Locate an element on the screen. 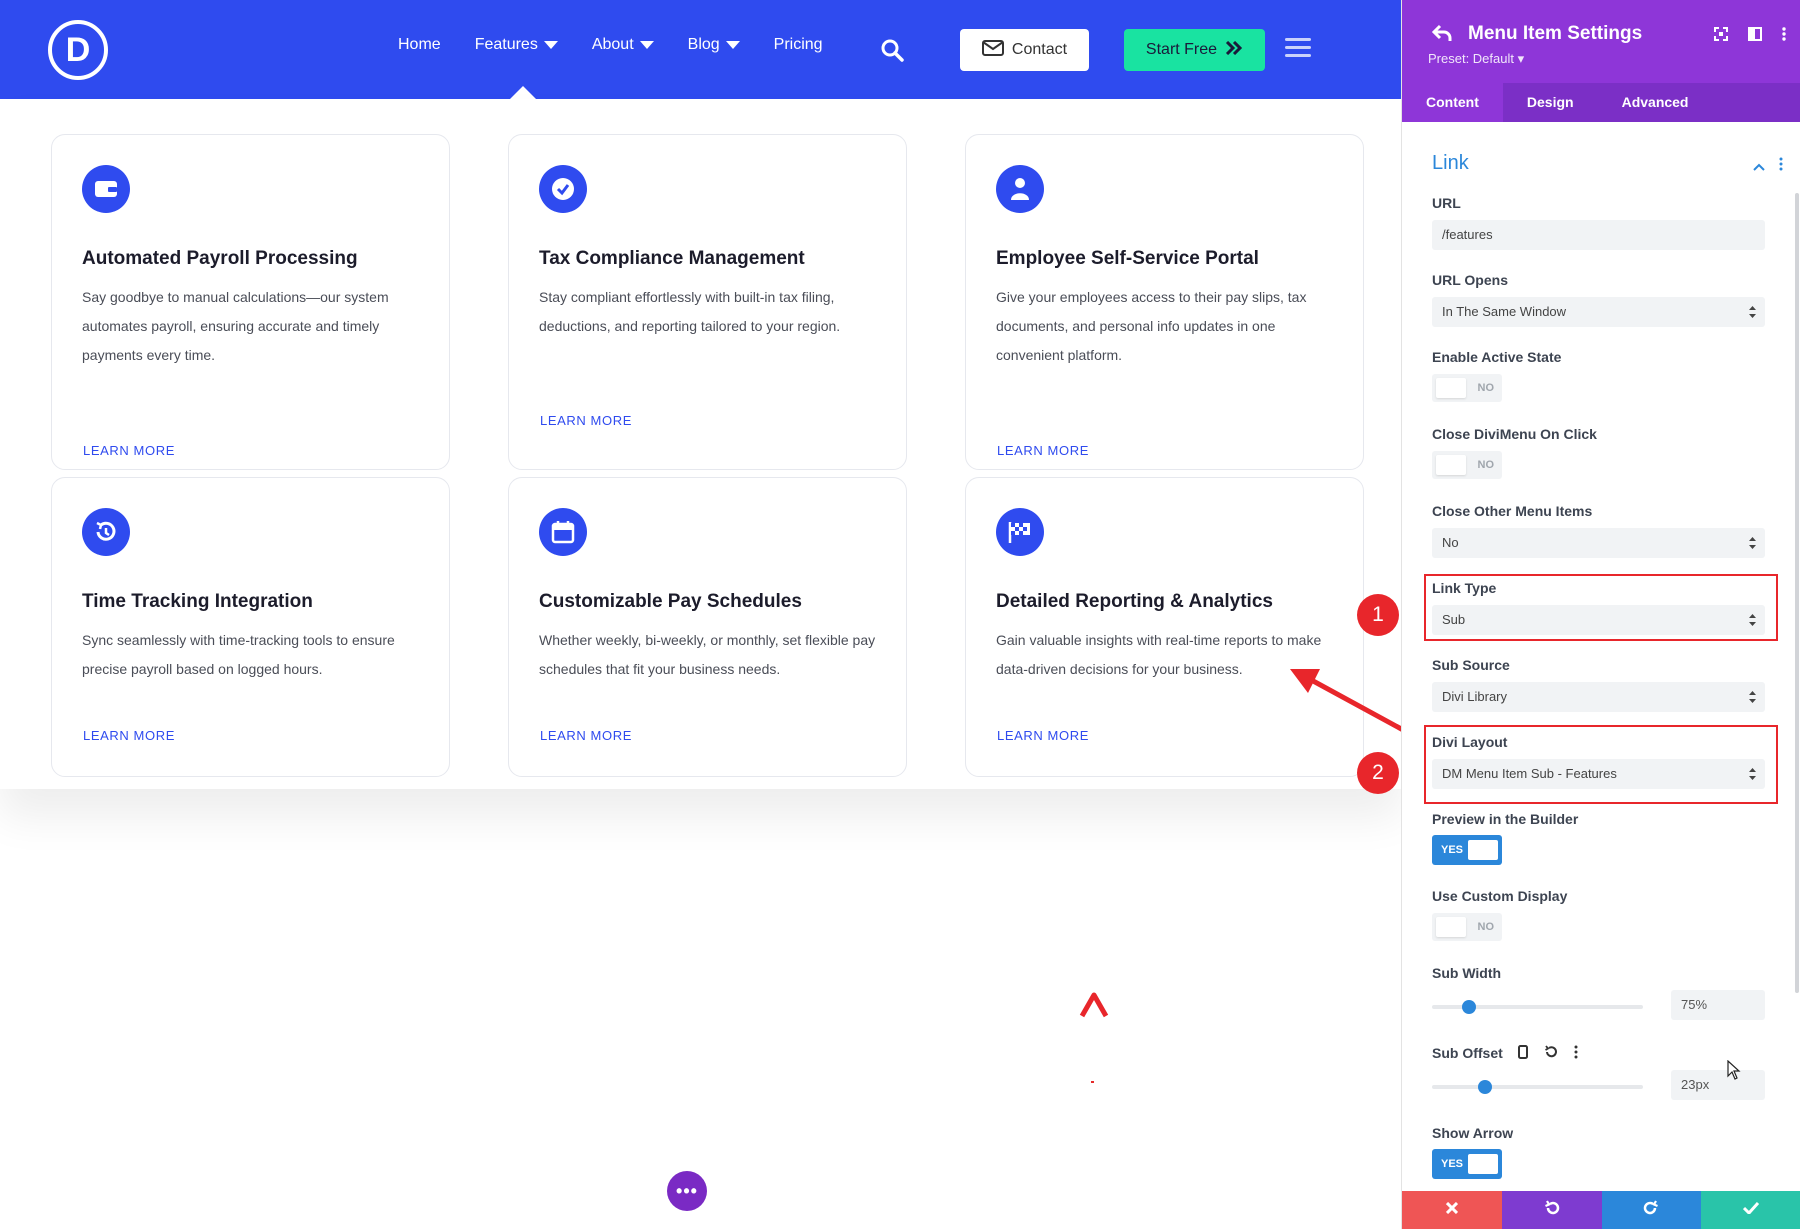 The image size is (1800, 1229). nav-pricing: Pricing is located at coordinates (798, 45).